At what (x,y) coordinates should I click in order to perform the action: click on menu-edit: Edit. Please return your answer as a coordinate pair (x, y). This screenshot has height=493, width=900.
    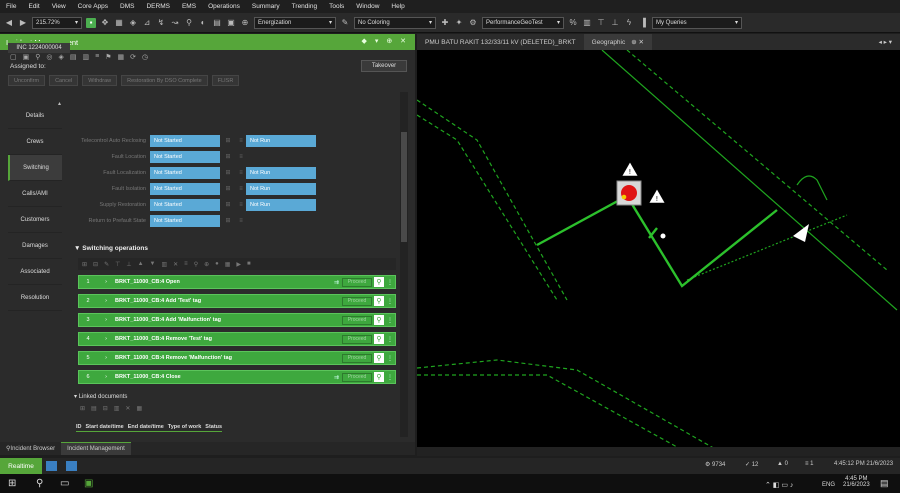
    Looking at the image, I should click on (33, 6).